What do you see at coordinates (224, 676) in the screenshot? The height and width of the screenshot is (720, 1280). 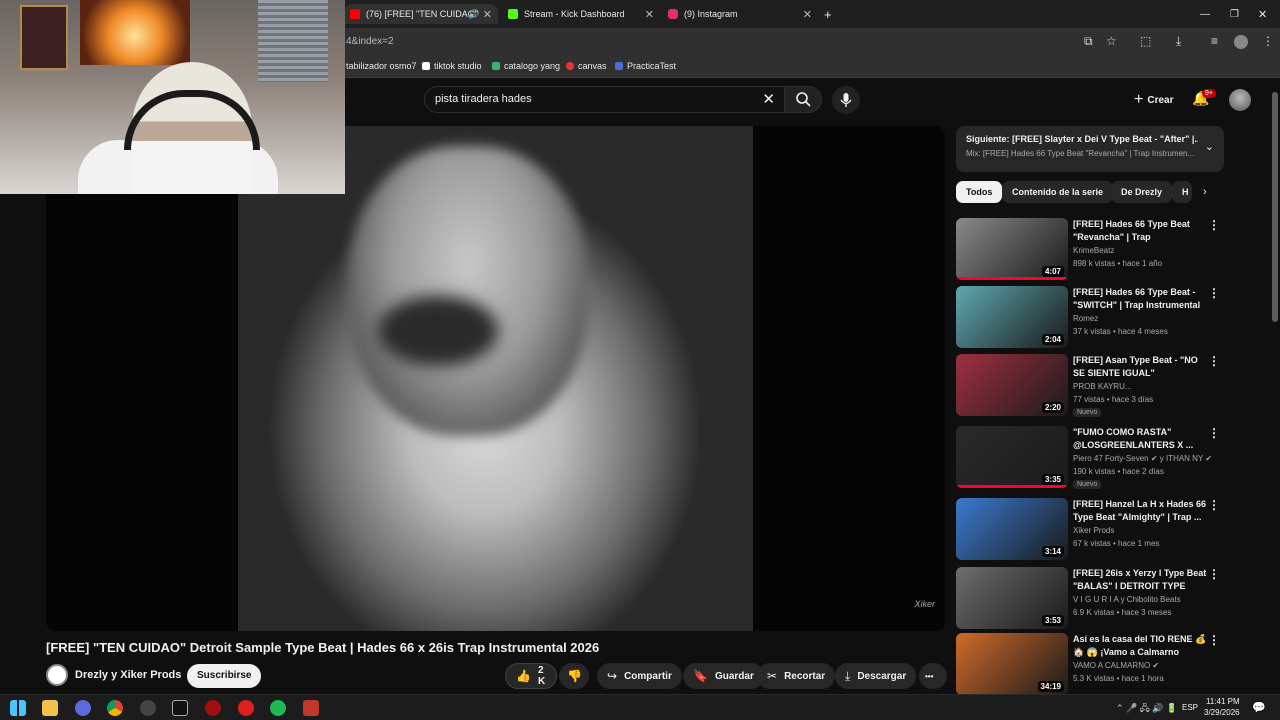 I see `subscribe-button: Suscribirse` at bounding box center [224, 676].